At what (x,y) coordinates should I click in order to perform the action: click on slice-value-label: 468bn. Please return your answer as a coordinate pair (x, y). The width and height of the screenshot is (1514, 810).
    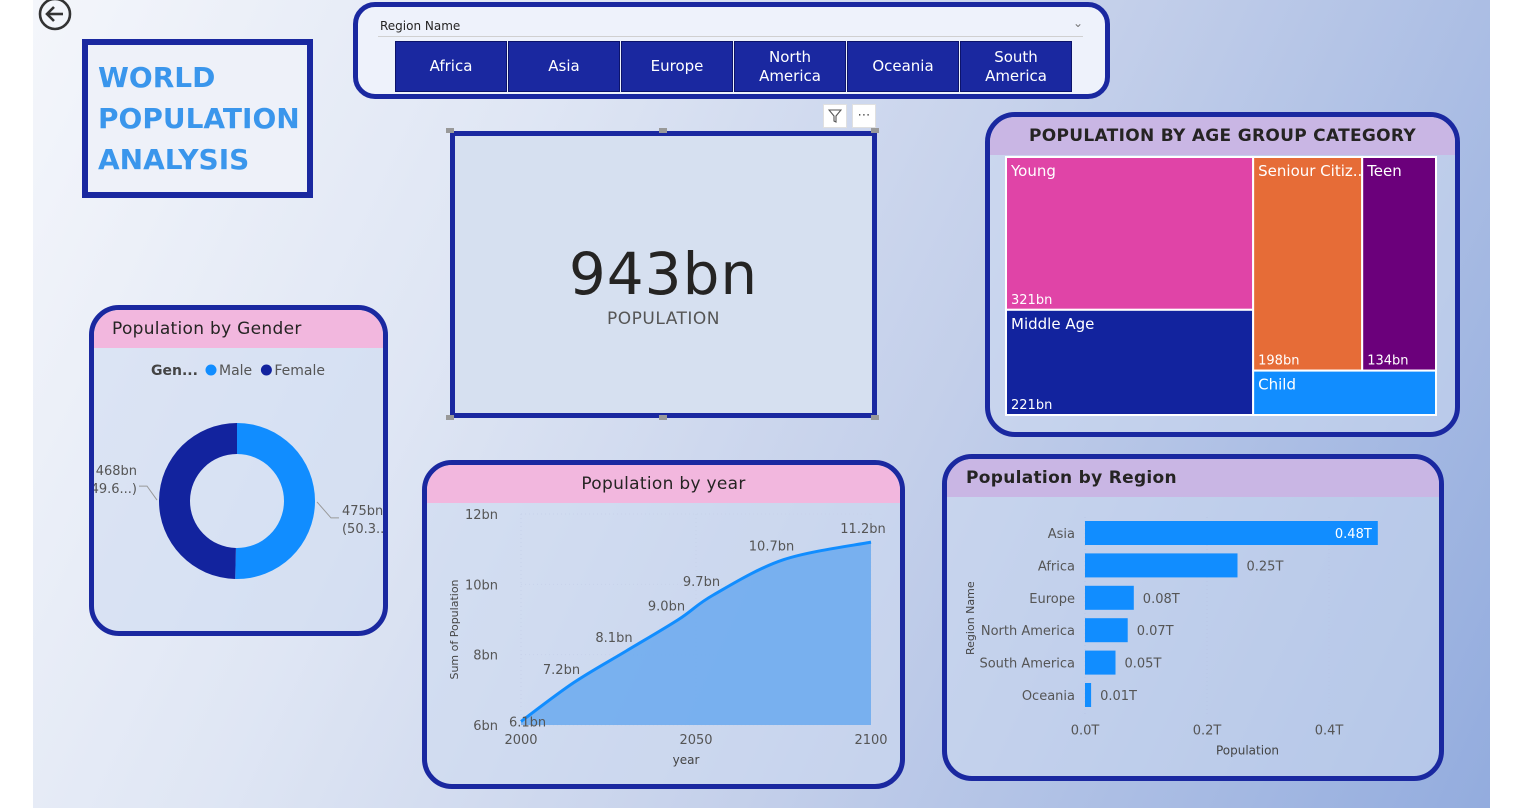
    Looking at the image, I should click on (116, 471).